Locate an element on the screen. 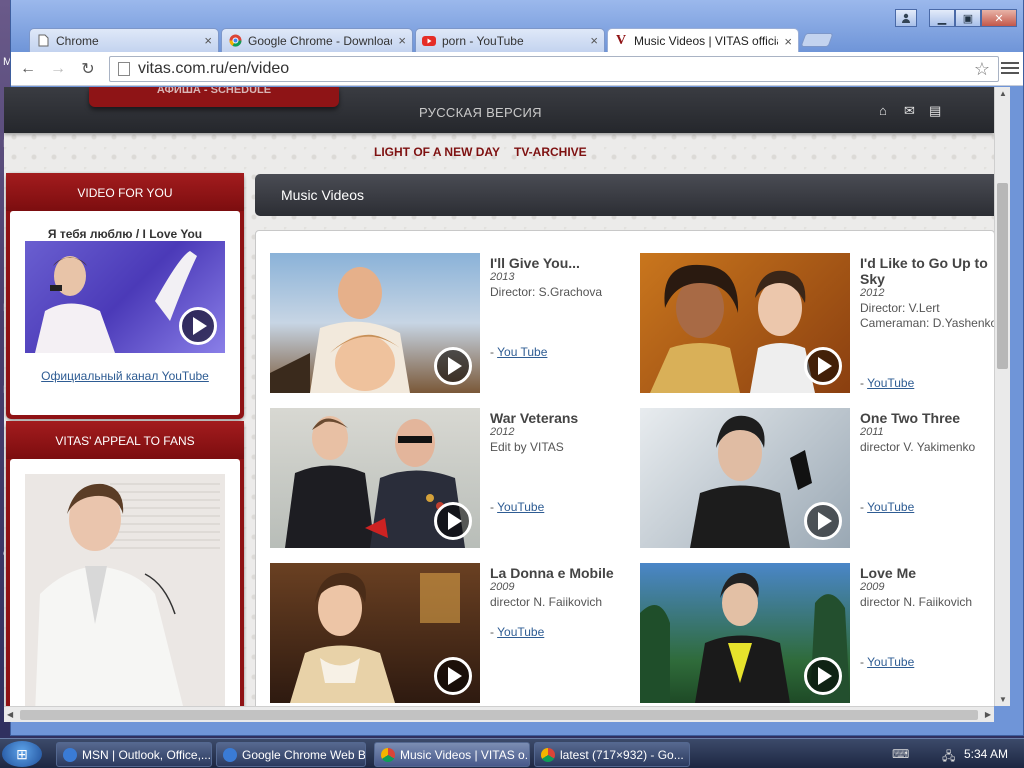  tab-chrome: Chrome × is located at coordinates (124, 40).